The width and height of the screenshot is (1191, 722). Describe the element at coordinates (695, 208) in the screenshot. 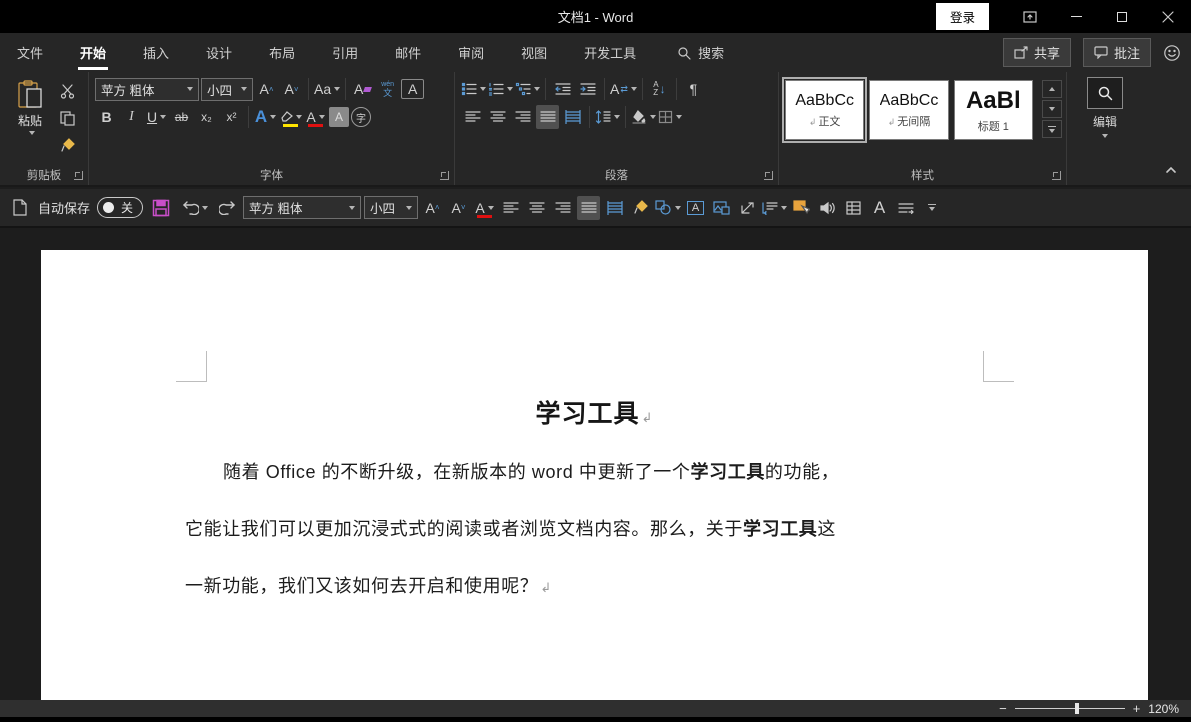

I see `qat-text-box-button: A` at that location.